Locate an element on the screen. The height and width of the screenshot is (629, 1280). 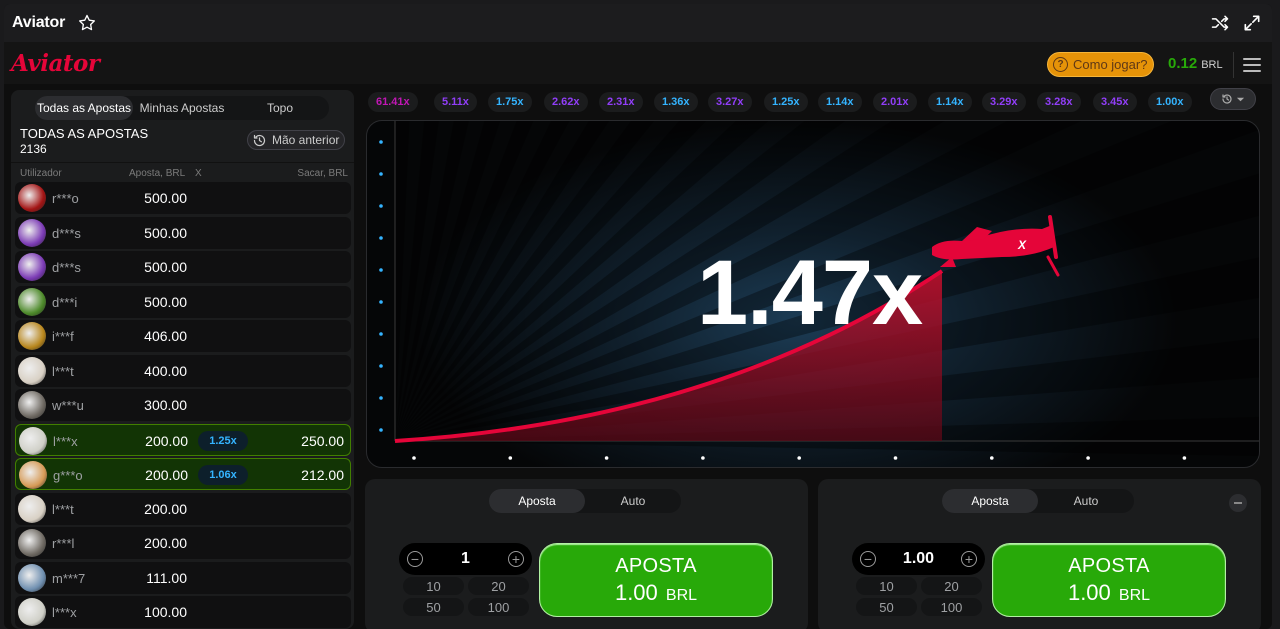
help-icon: ? is located at coordinates (1060, 64).